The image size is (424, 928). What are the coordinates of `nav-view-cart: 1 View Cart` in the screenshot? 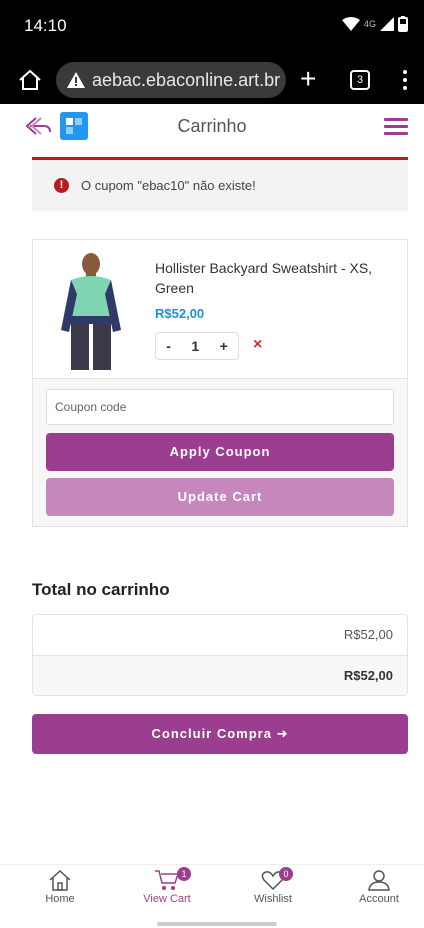 It's located at (167, 886).